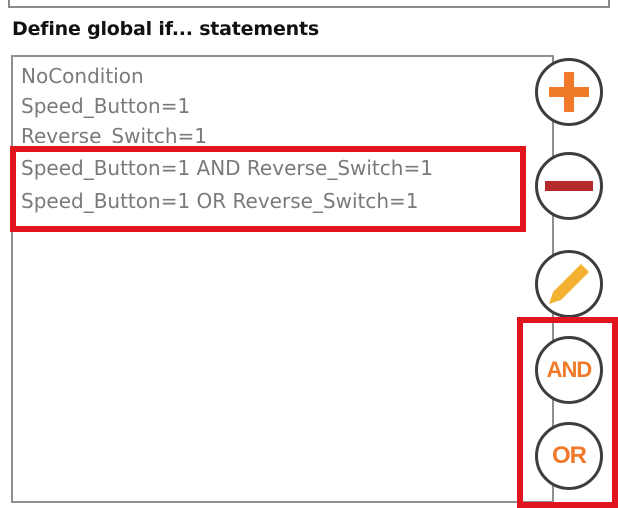 This screenshot has height=508, width=618. What do you see at coordinates (165, 29) in the screenshot?
I see `section-title: Define global if... statements` at bounding box center [165, 29].